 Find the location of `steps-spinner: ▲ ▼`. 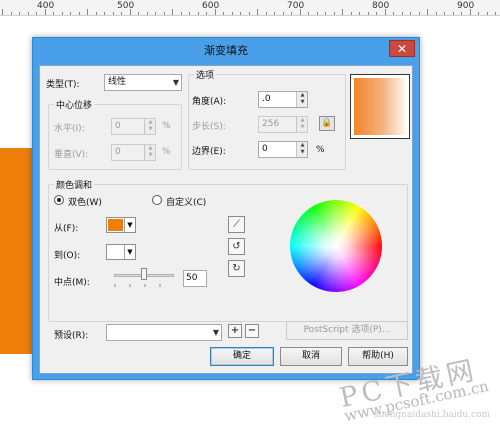

steps-spinner: ▲ ▼ is located at coordinates (301, 124).